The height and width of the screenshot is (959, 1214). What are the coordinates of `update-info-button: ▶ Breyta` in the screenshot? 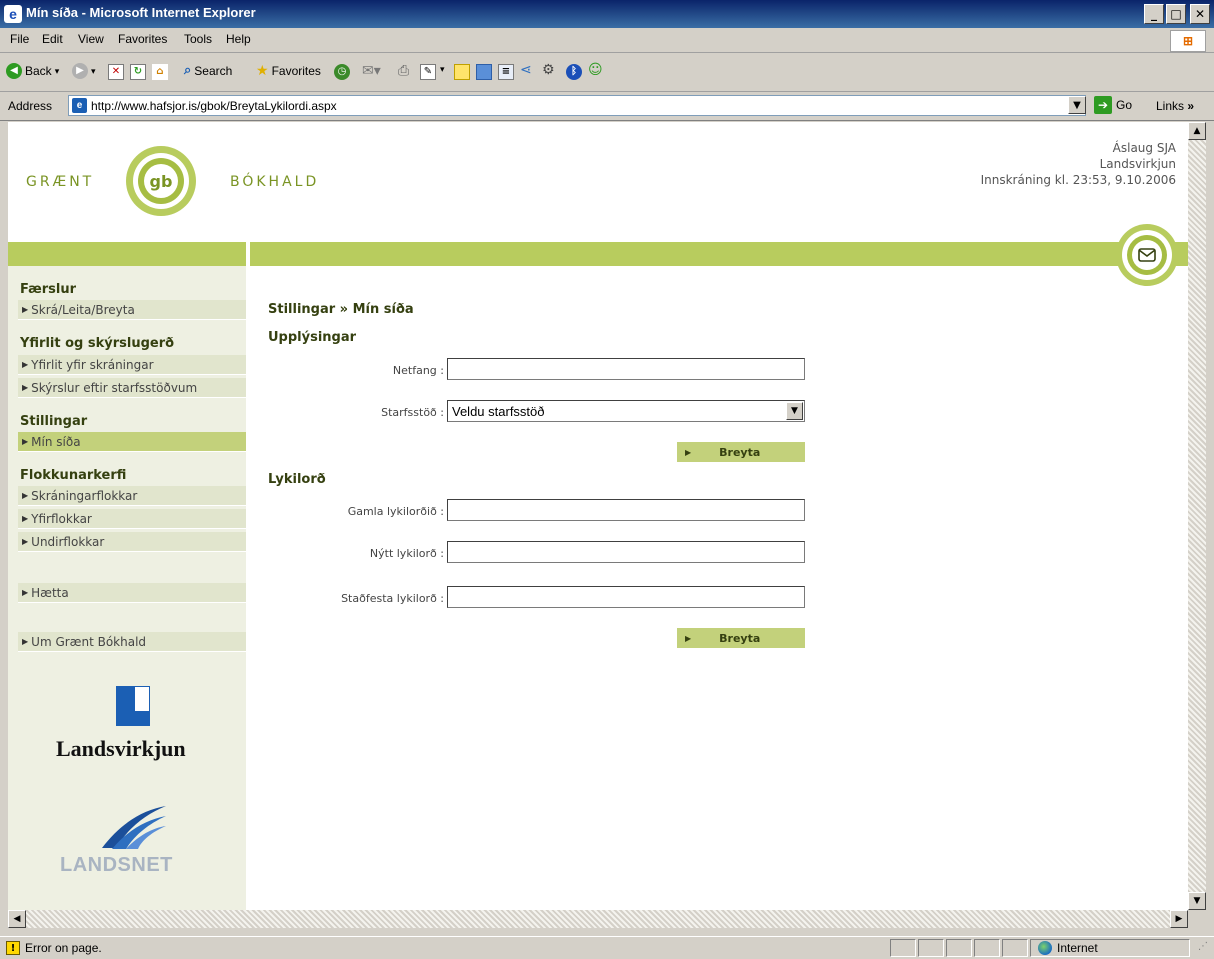 It's located at (741, 452).